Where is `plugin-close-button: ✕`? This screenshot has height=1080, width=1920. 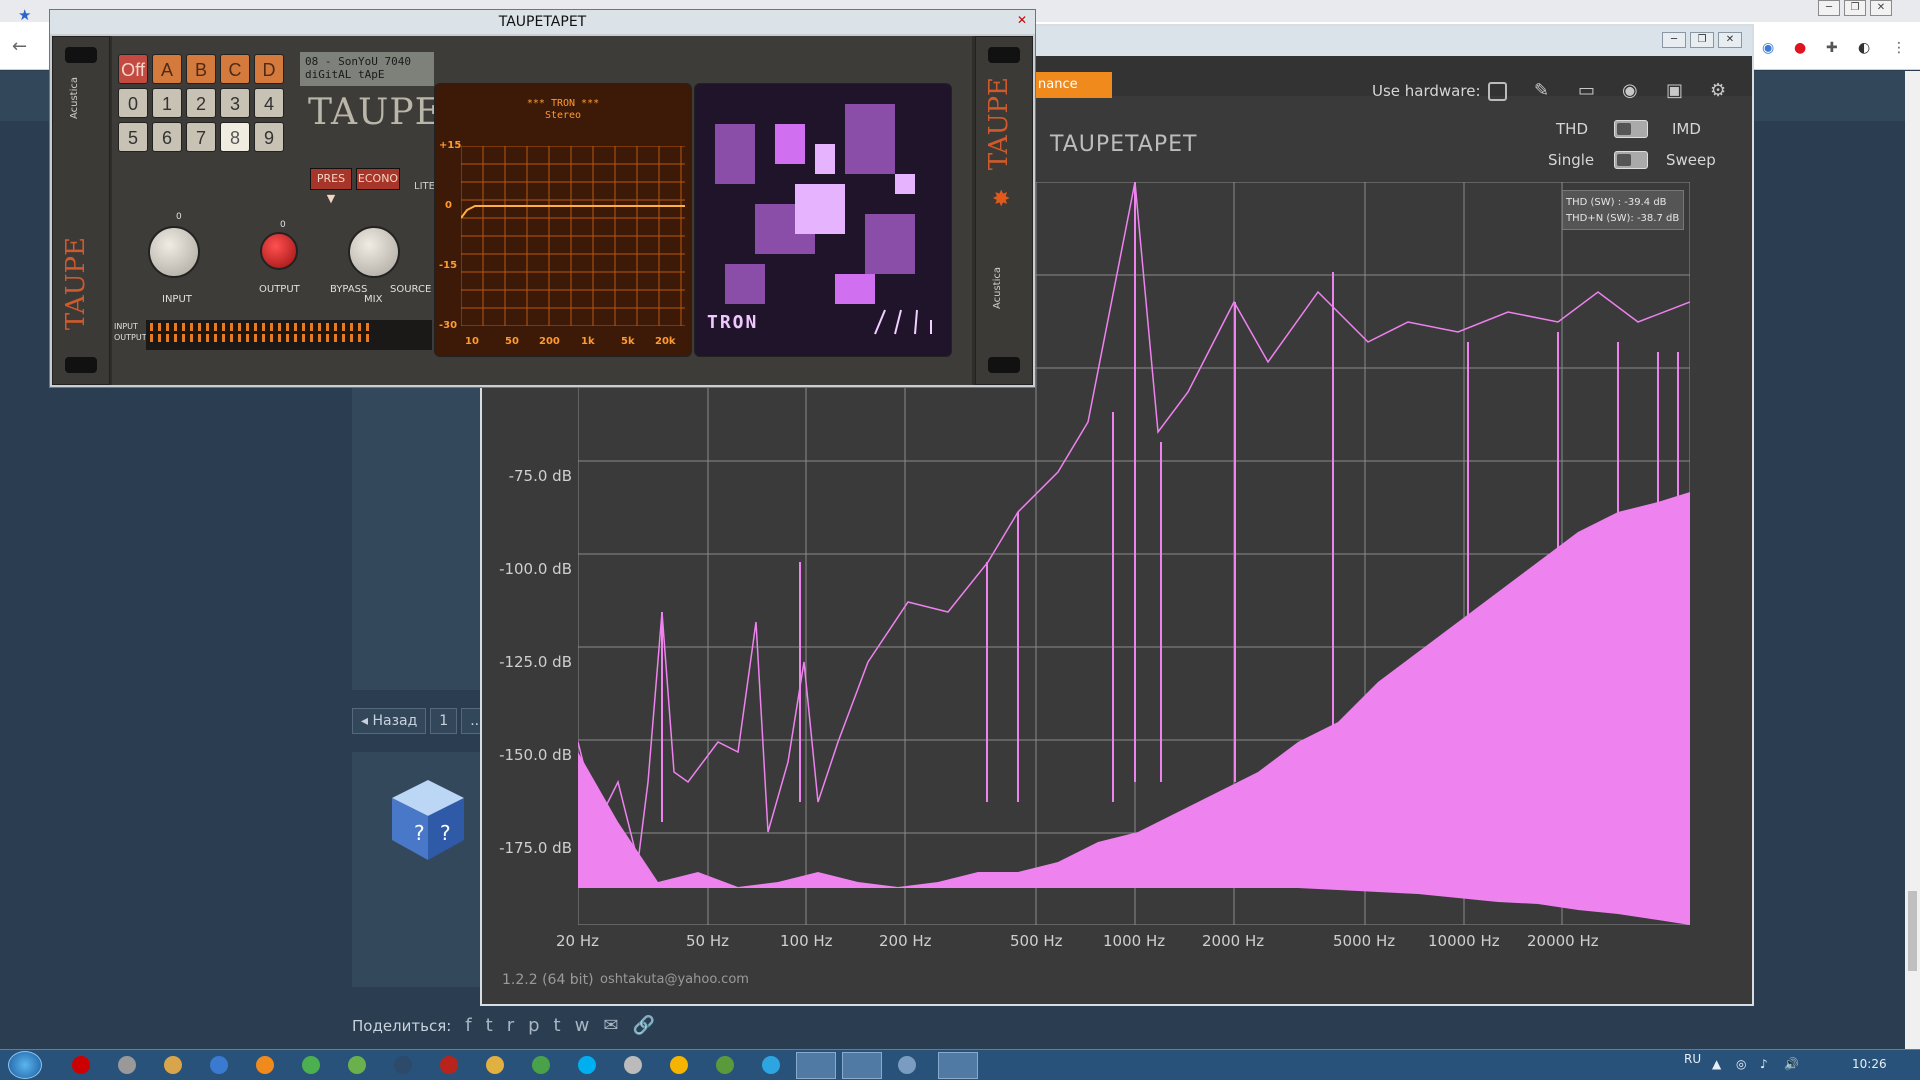
plugin-close-button: ✕ is located at coordinates (1022, 20).